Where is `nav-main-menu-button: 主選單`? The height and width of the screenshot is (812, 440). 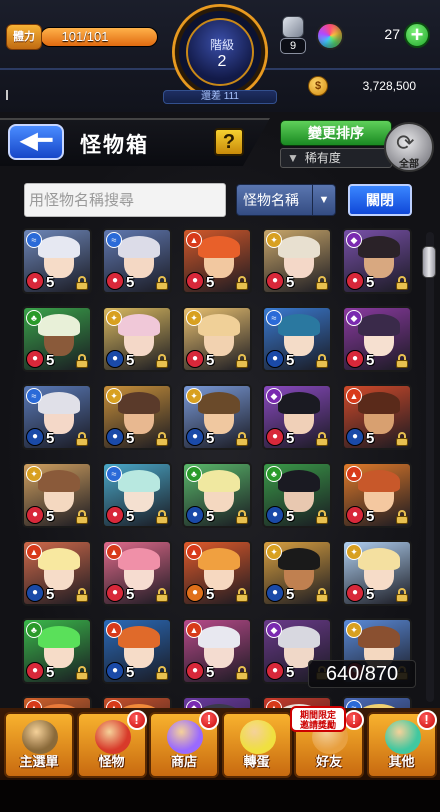
nav-main-menu-button: 主選單 is located at coordinates (39, 745).